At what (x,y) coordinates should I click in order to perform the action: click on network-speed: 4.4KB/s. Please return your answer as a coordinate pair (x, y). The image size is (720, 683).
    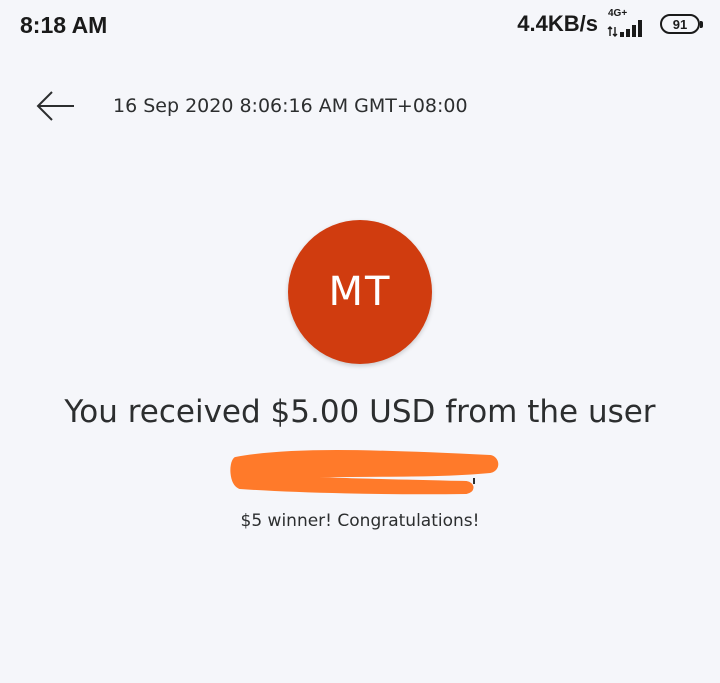
    Looking at the image, I should click on (557, 23).